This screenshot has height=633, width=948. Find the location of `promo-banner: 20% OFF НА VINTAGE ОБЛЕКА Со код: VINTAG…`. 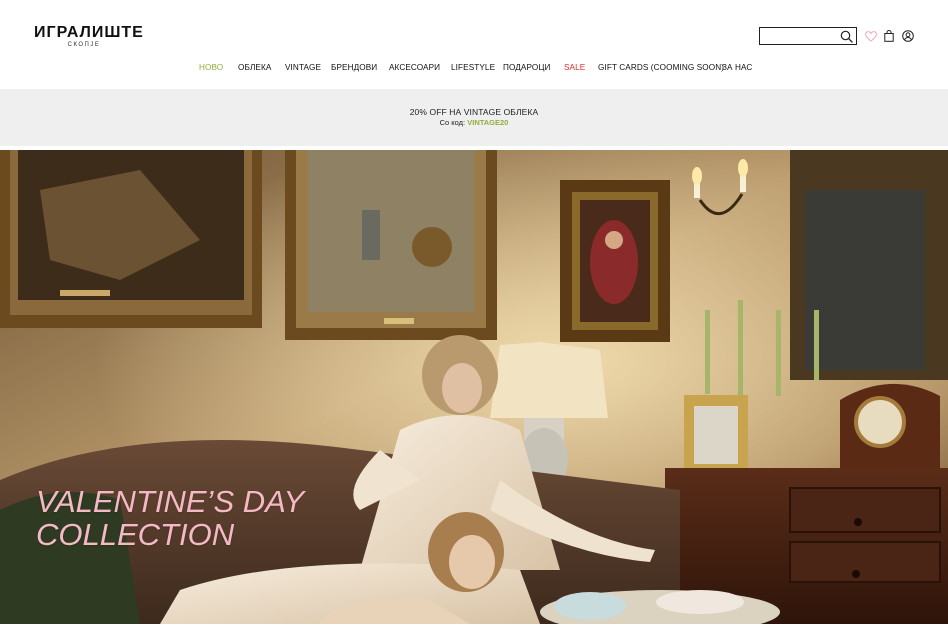

promo-banner: 20% OFF НА VINTAGE ОБЛЕКА Со код: VINTAG… is located at coordinates (474, 117).